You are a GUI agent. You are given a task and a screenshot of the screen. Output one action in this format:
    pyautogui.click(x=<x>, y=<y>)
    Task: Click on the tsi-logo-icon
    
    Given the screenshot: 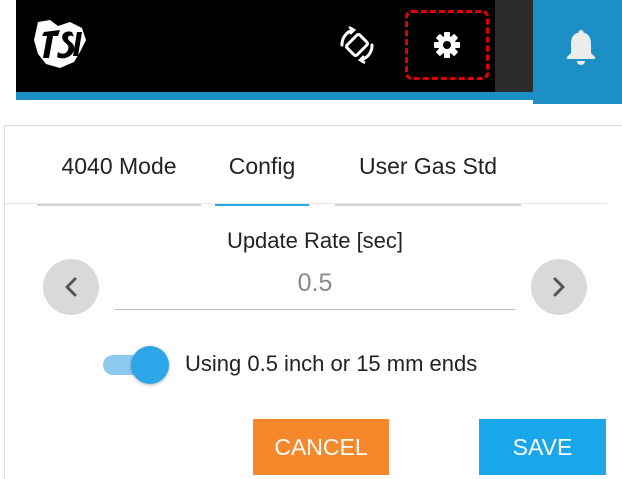 What is the action you would take?
    pyautogui.click(x=60, y=44)
    